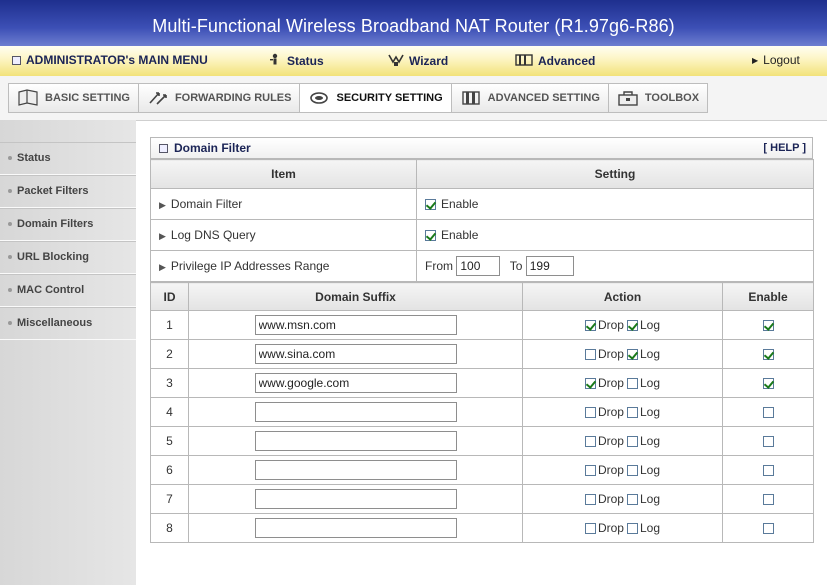 The width and height of the screenshot is (827, 585). I want to click on tab-security-setting: SECURITY SETTING, so click(375, 98).